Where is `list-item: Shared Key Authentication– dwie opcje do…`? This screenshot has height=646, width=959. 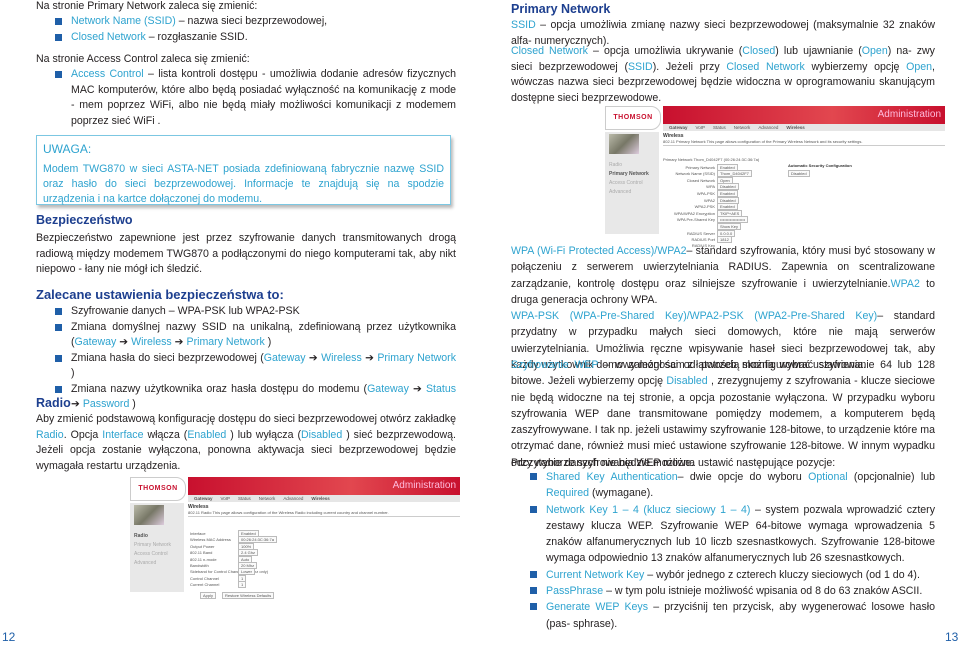
list-item: Shared Key Authentication– dwie opcje do… is located at coordinates (723, 485).